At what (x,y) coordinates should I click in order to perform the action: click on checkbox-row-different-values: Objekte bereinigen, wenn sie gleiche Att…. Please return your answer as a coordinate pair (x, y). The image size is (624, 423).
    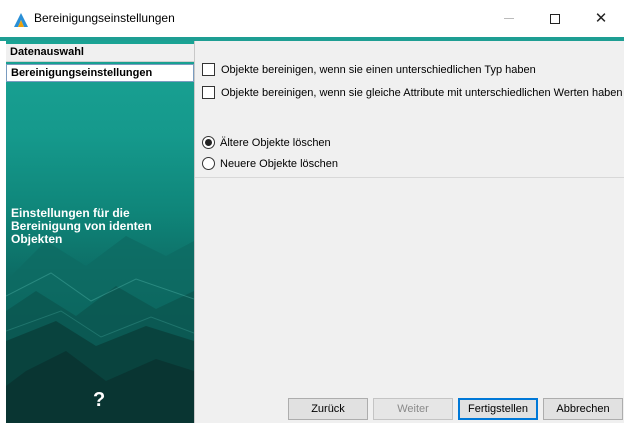
    Looking at the image, I should click on (412, 92).